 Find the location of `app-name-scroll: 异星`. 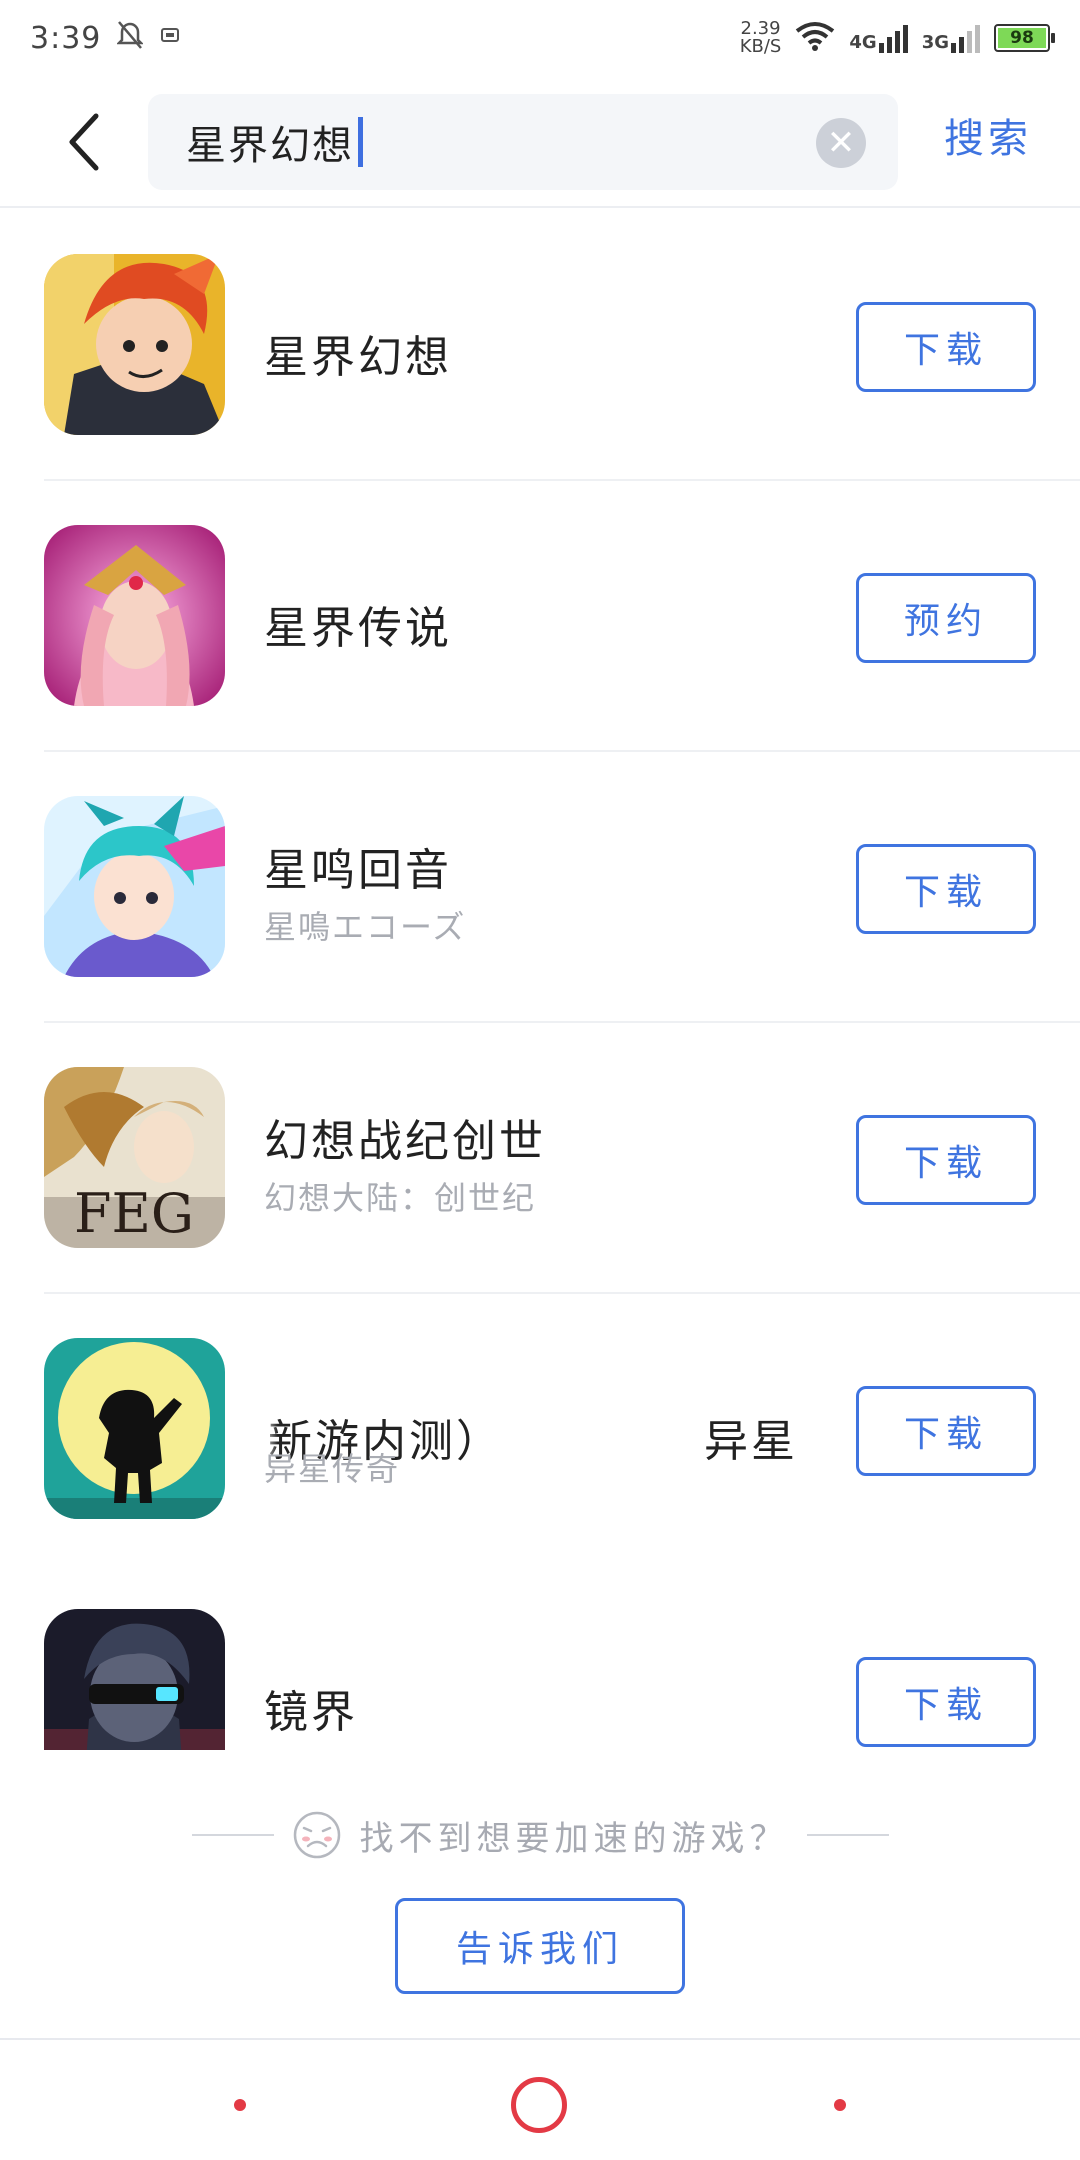

app-name-scroll: 异星 is located at coordinates (751, 1441).